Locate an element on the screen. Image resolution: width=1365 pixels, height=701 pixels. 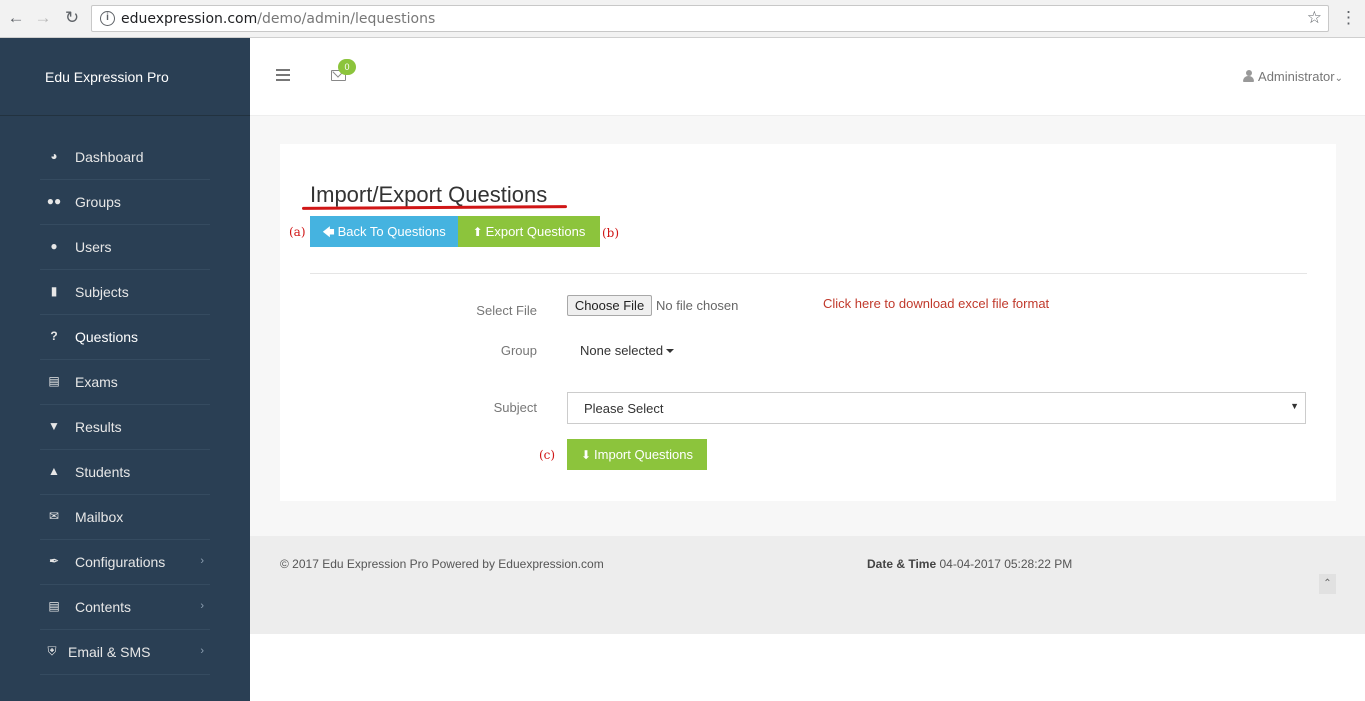
export-questions-button: ⬆ Export Questions is located at coordinates (529, 231).